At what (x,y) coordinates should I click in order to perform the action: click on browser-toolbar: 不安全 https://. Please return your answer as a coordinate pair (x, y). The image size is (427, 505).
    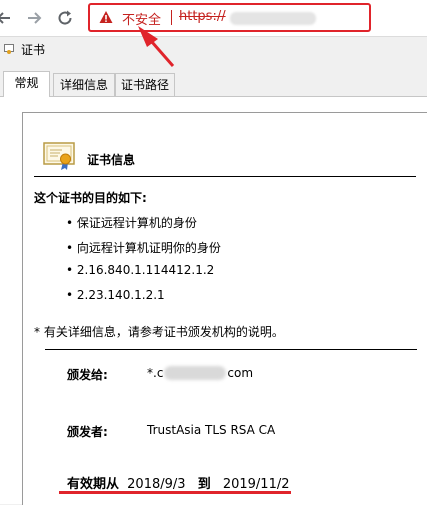
    Looking at the image, I should click on (213, 18).